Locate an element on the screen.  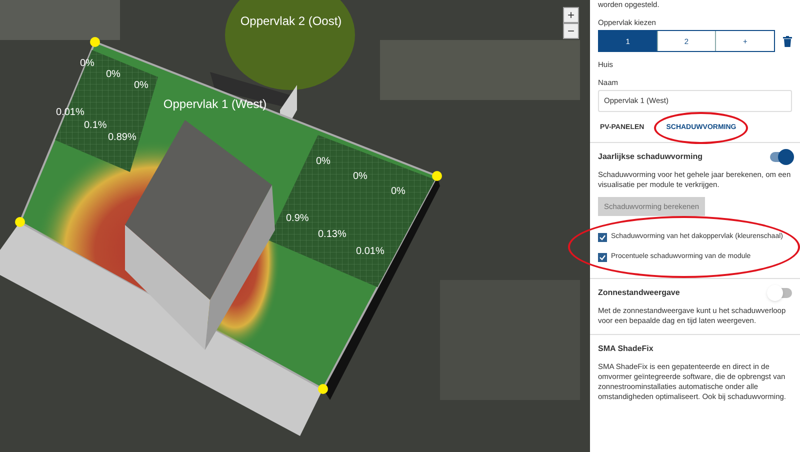
module-shade-percentage: 0.9% is located at coordinates (297, 219).